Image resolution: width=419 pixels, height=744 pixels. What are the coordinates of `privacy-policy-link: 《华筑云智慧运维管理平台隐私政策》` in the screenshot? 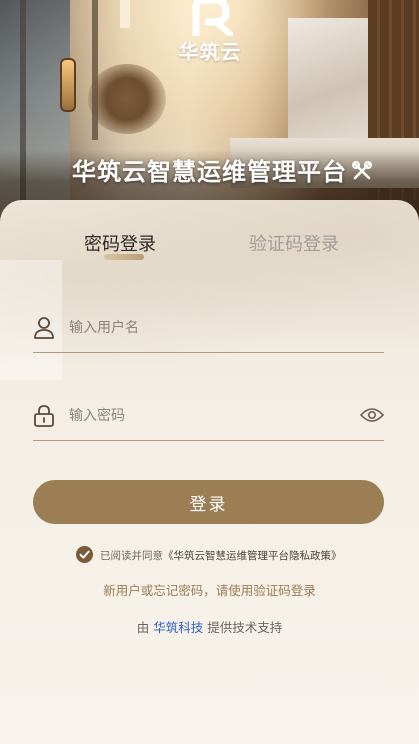 It's located at (252, 556).